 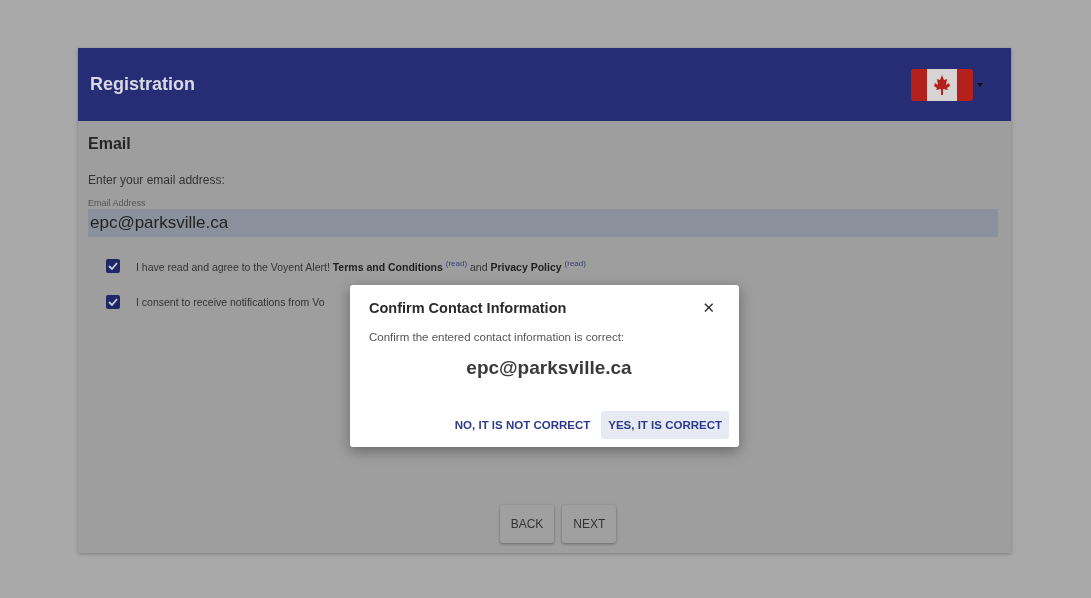 I want to click on dialog-title: Confirm Contact Information, so click(x=468, y=308).